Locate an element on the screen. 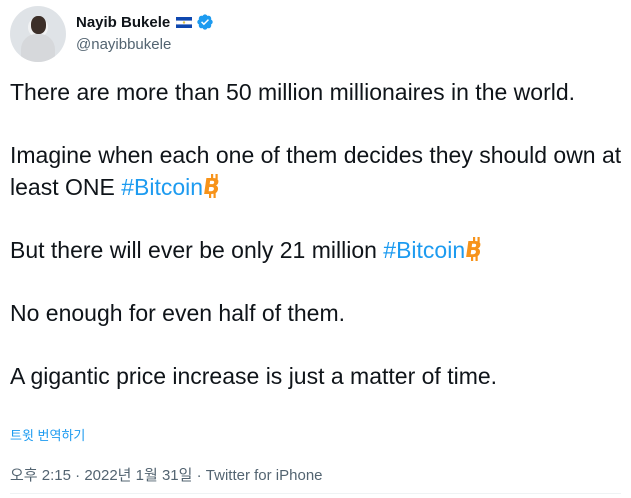 This screenshot has height=498, width=631. tweet-time: 오후 2:15 is located at coordinates (40, 475).